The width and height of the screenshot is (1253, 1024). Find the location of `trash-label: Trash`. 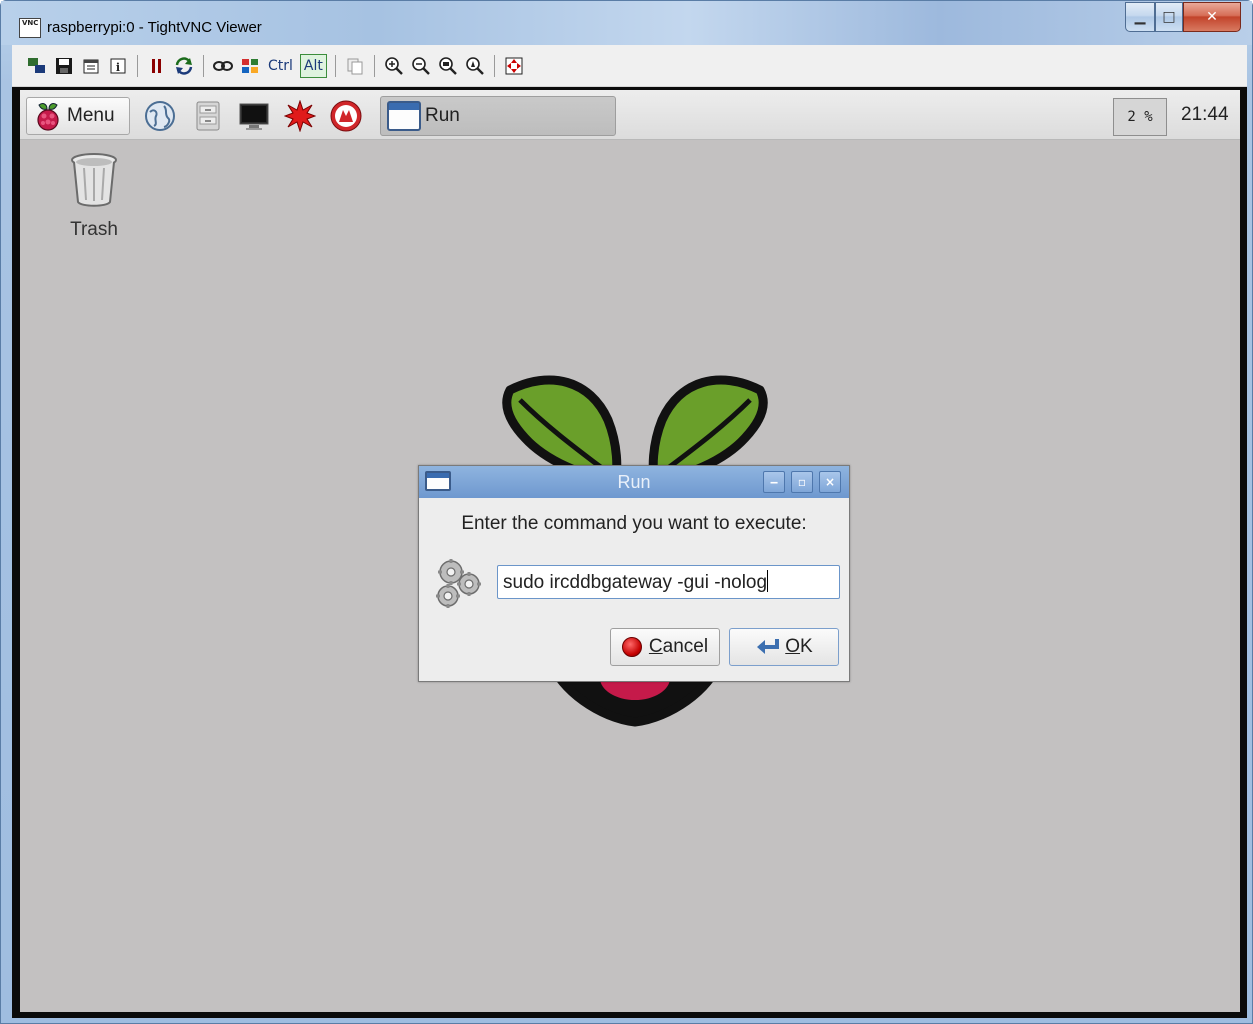

trash-label: Trash is located at coordinates (94, 229).